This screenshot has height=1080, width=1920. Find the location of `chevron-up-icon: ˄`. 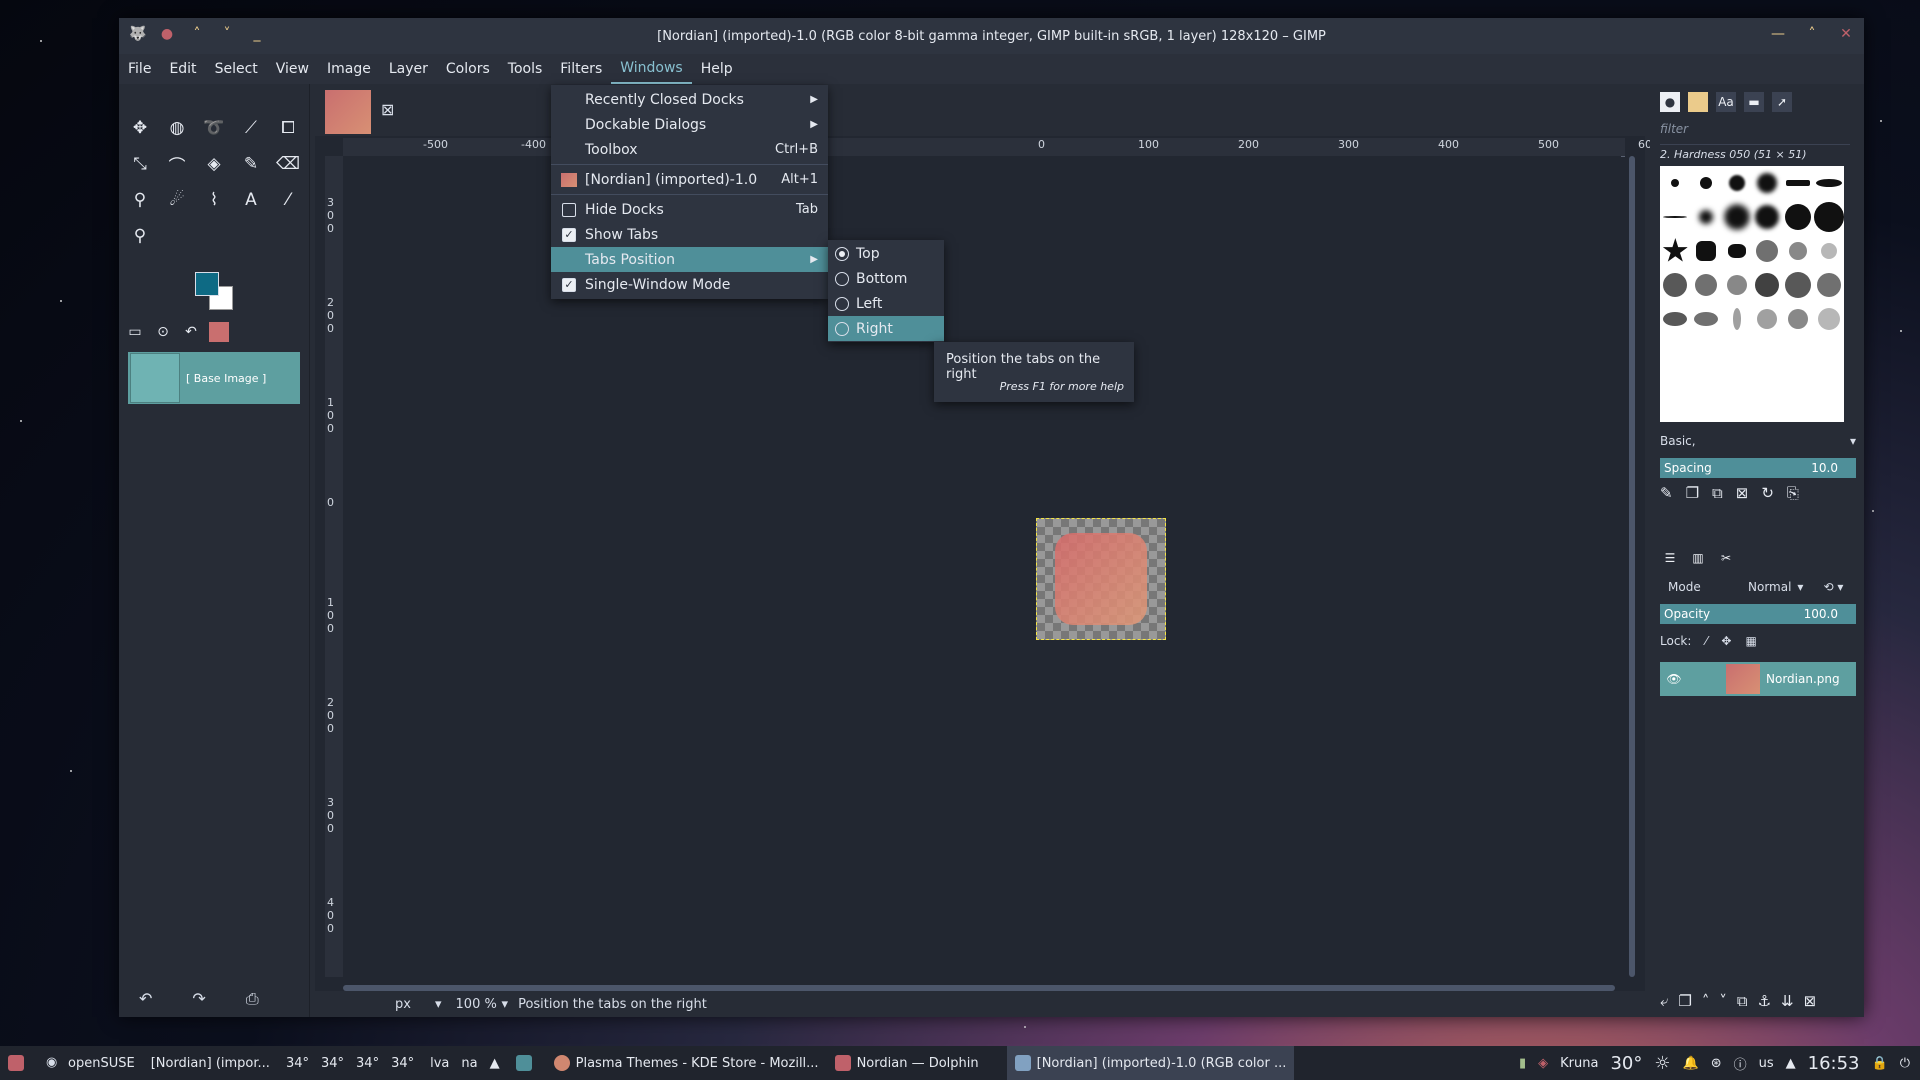

chevron-up-icon: ˄ is located at coordinates (197, 34).